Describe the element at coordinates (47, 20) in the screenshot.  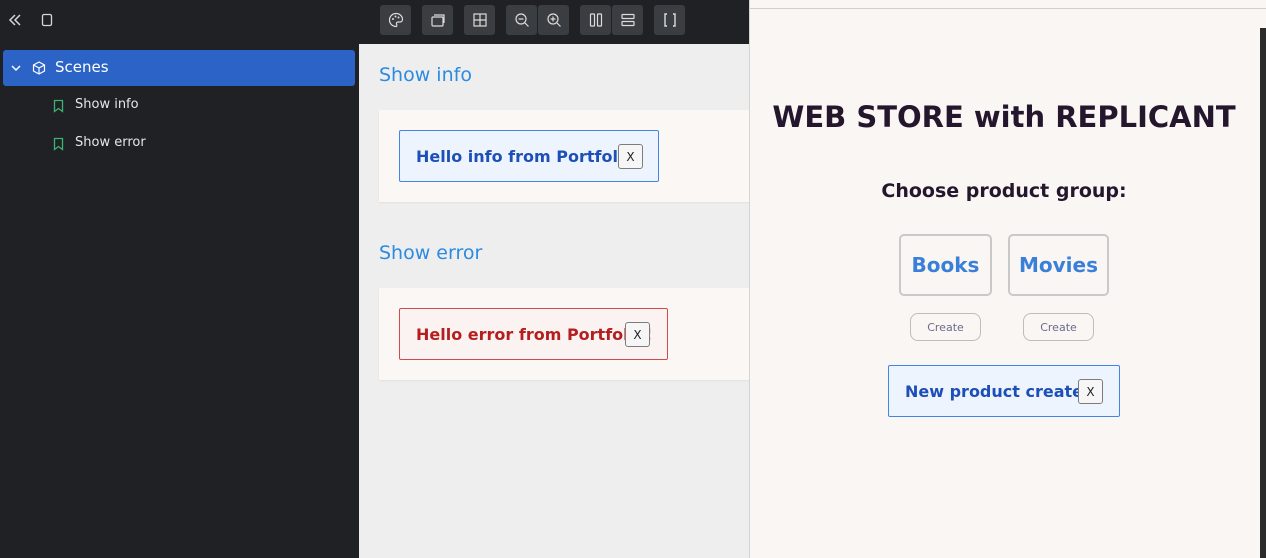
I see `mobile-device-icon` at that location.